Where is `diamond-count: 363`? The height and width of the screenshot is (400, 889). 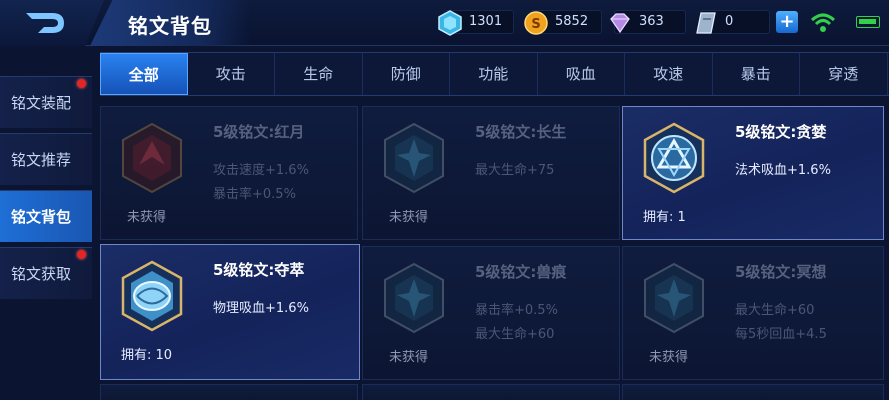 diamond-count: 363 is located at coordinates (651, 21).